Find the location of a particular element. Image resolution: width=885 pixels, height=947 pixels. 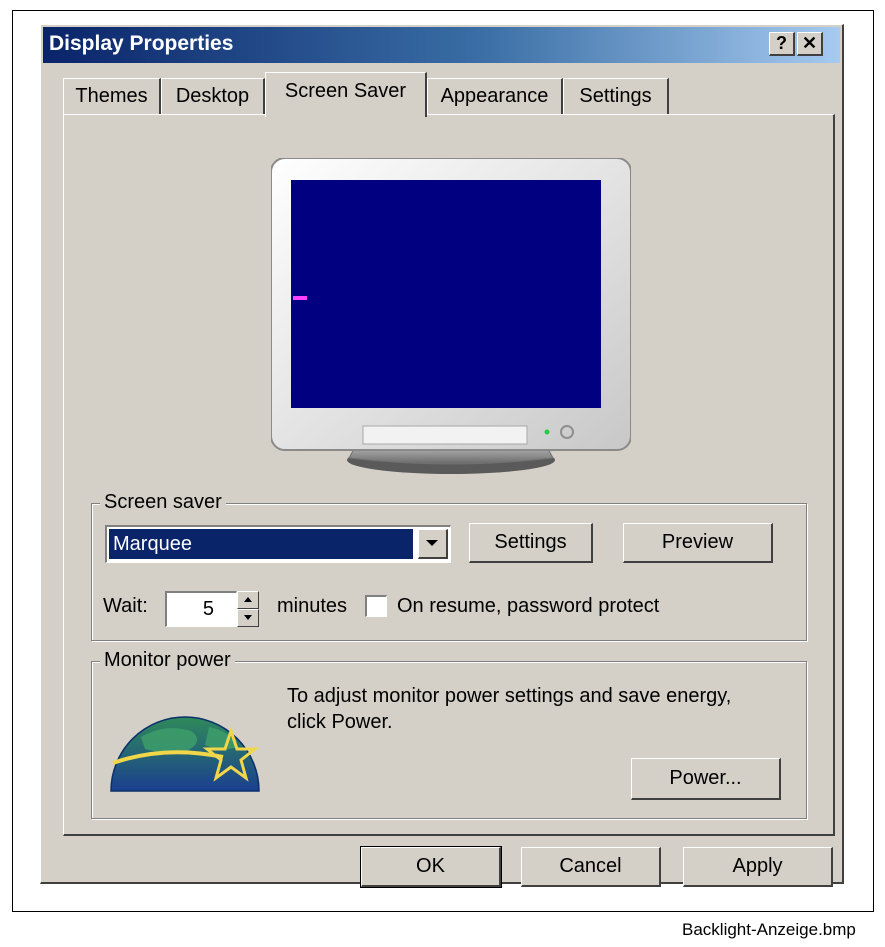

button-label: Preview is located at coordinates (697, 542).